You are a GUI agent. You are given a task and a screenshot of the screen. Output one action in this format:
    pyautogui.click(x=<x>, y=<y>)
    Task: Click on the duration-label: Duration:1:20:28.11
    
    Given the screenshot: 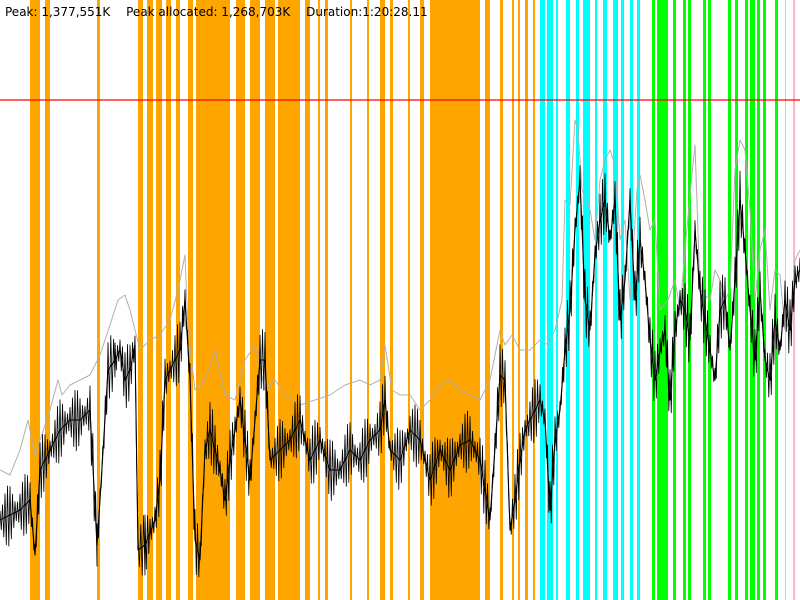 What is the action you would take?
    pyautogui.click(x=367, y=12)
    